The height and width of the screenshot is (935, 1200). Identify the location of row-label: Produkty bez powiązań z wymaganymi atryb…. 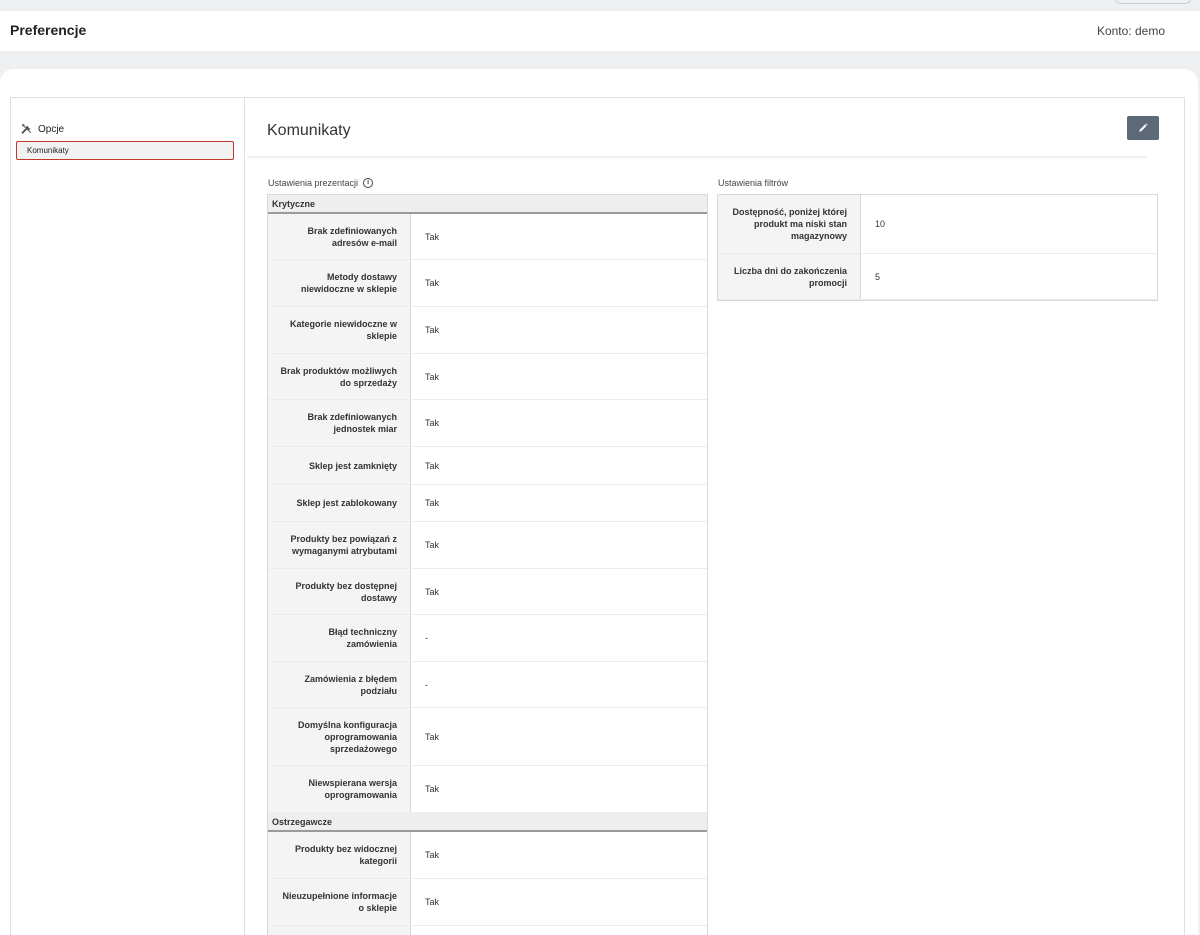
(339, 545).